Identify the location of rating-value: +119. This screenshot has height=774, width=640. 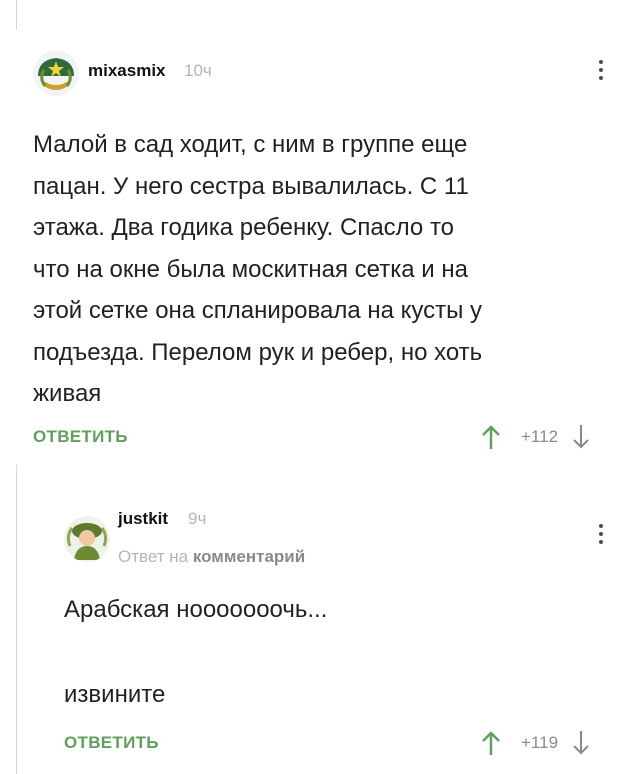
(540, 742).